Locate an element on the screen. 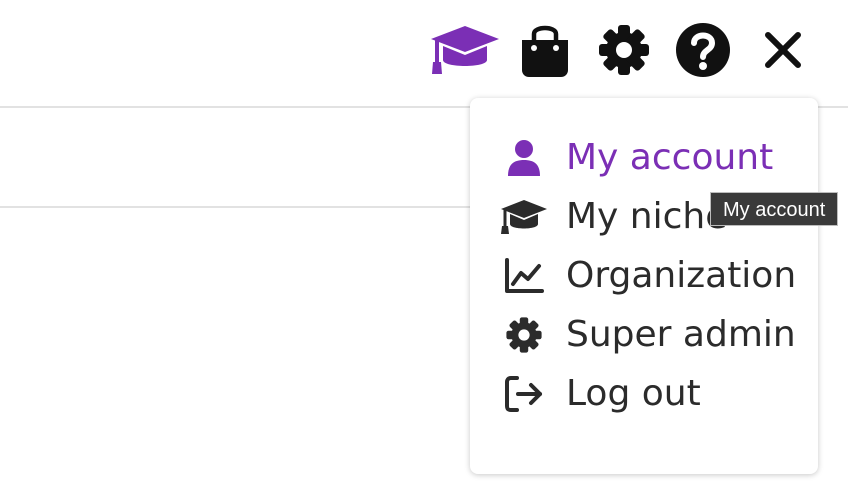 This screenshot has width=848, height=490. graduation-cap-button is located at coordinates (465, 50).